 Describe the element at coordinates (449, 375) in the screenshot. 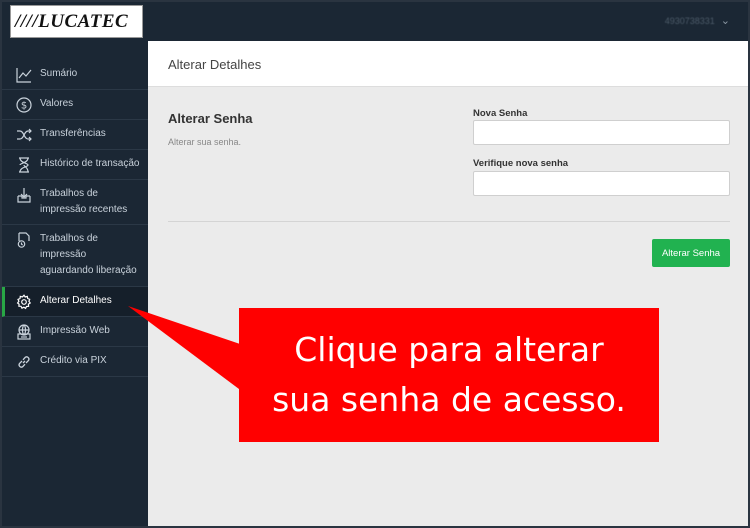

I see `callout-box: Clique para alterar sua senha de acesso.` at that location.